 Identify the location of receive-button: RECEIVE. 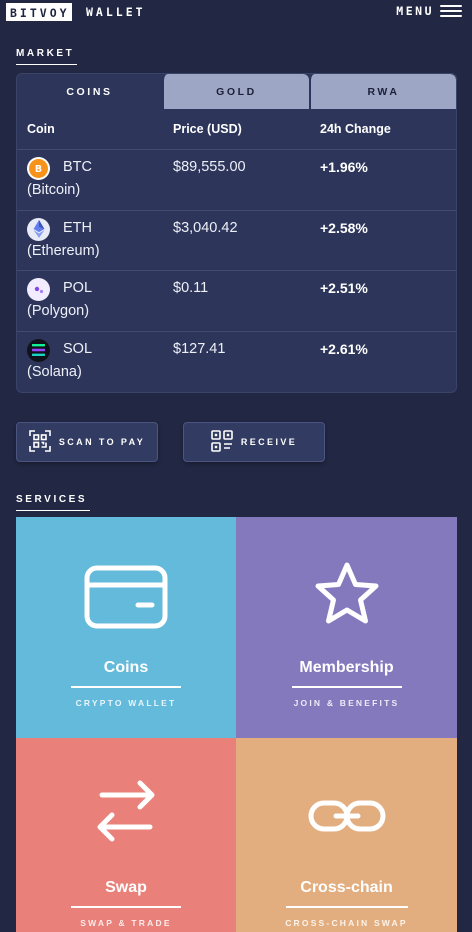
(254, 442).